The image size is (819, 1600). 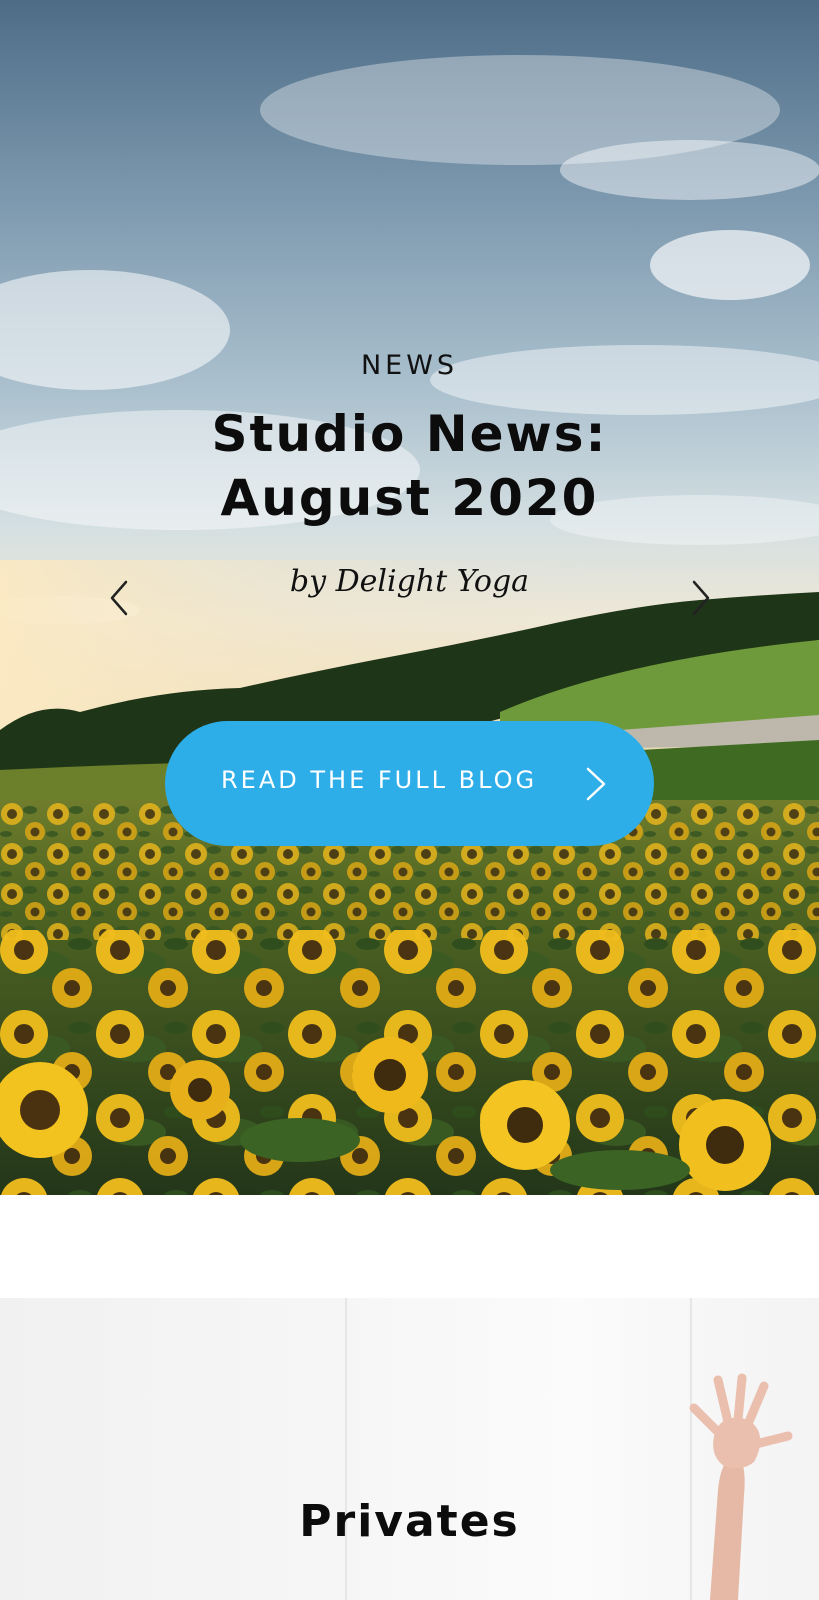 What do you see at coordinates (741, 1486) in the screenshot?
I see `raised-hand-image` at bounding box center [741, 1486].